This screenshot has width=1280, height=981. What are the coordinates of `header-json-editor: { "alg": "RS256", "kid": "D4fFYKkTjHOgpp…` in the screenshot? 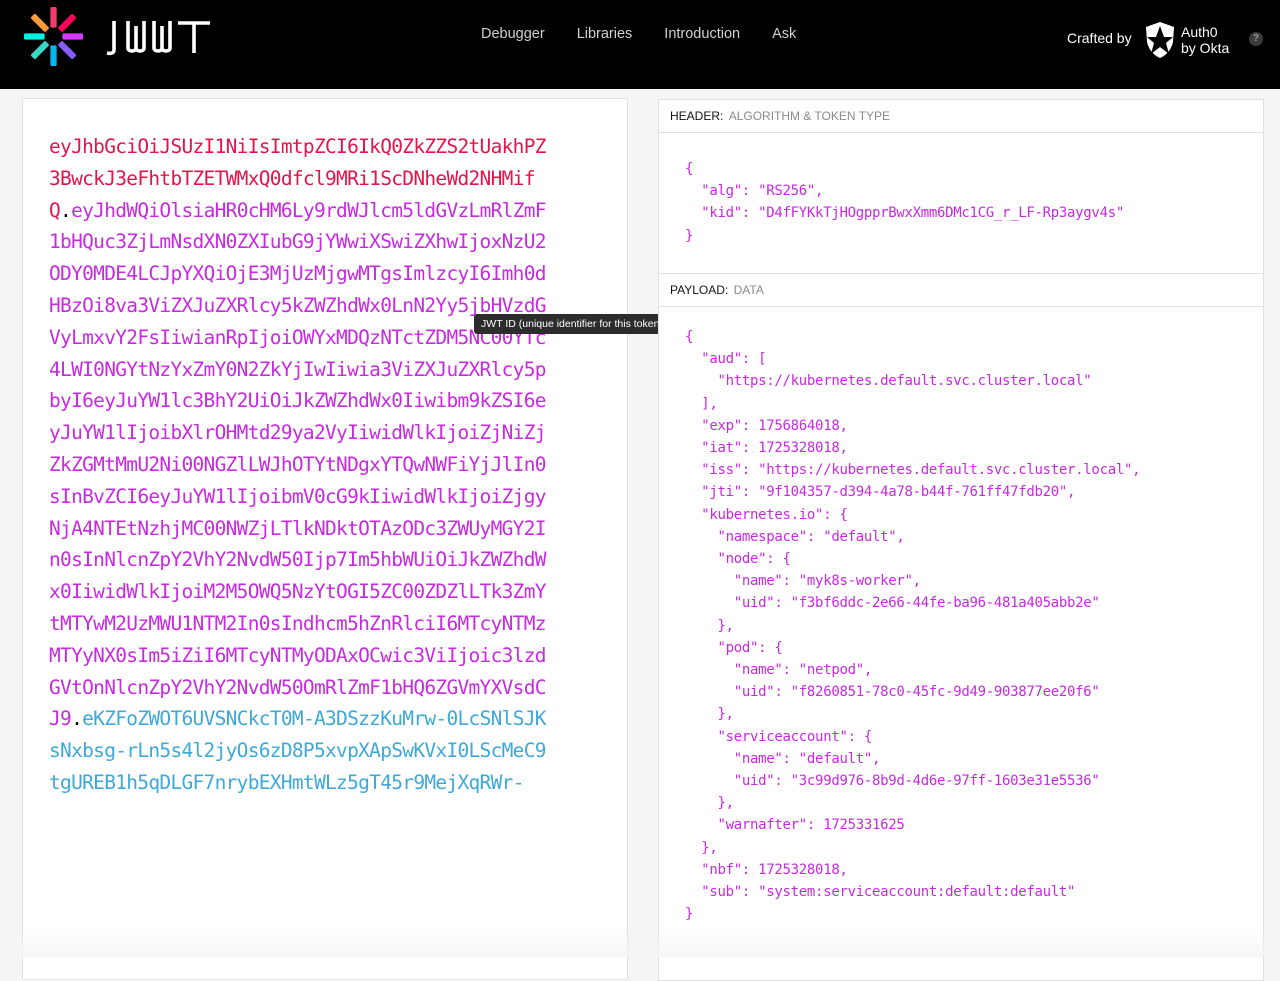 It's located at (904, 202).